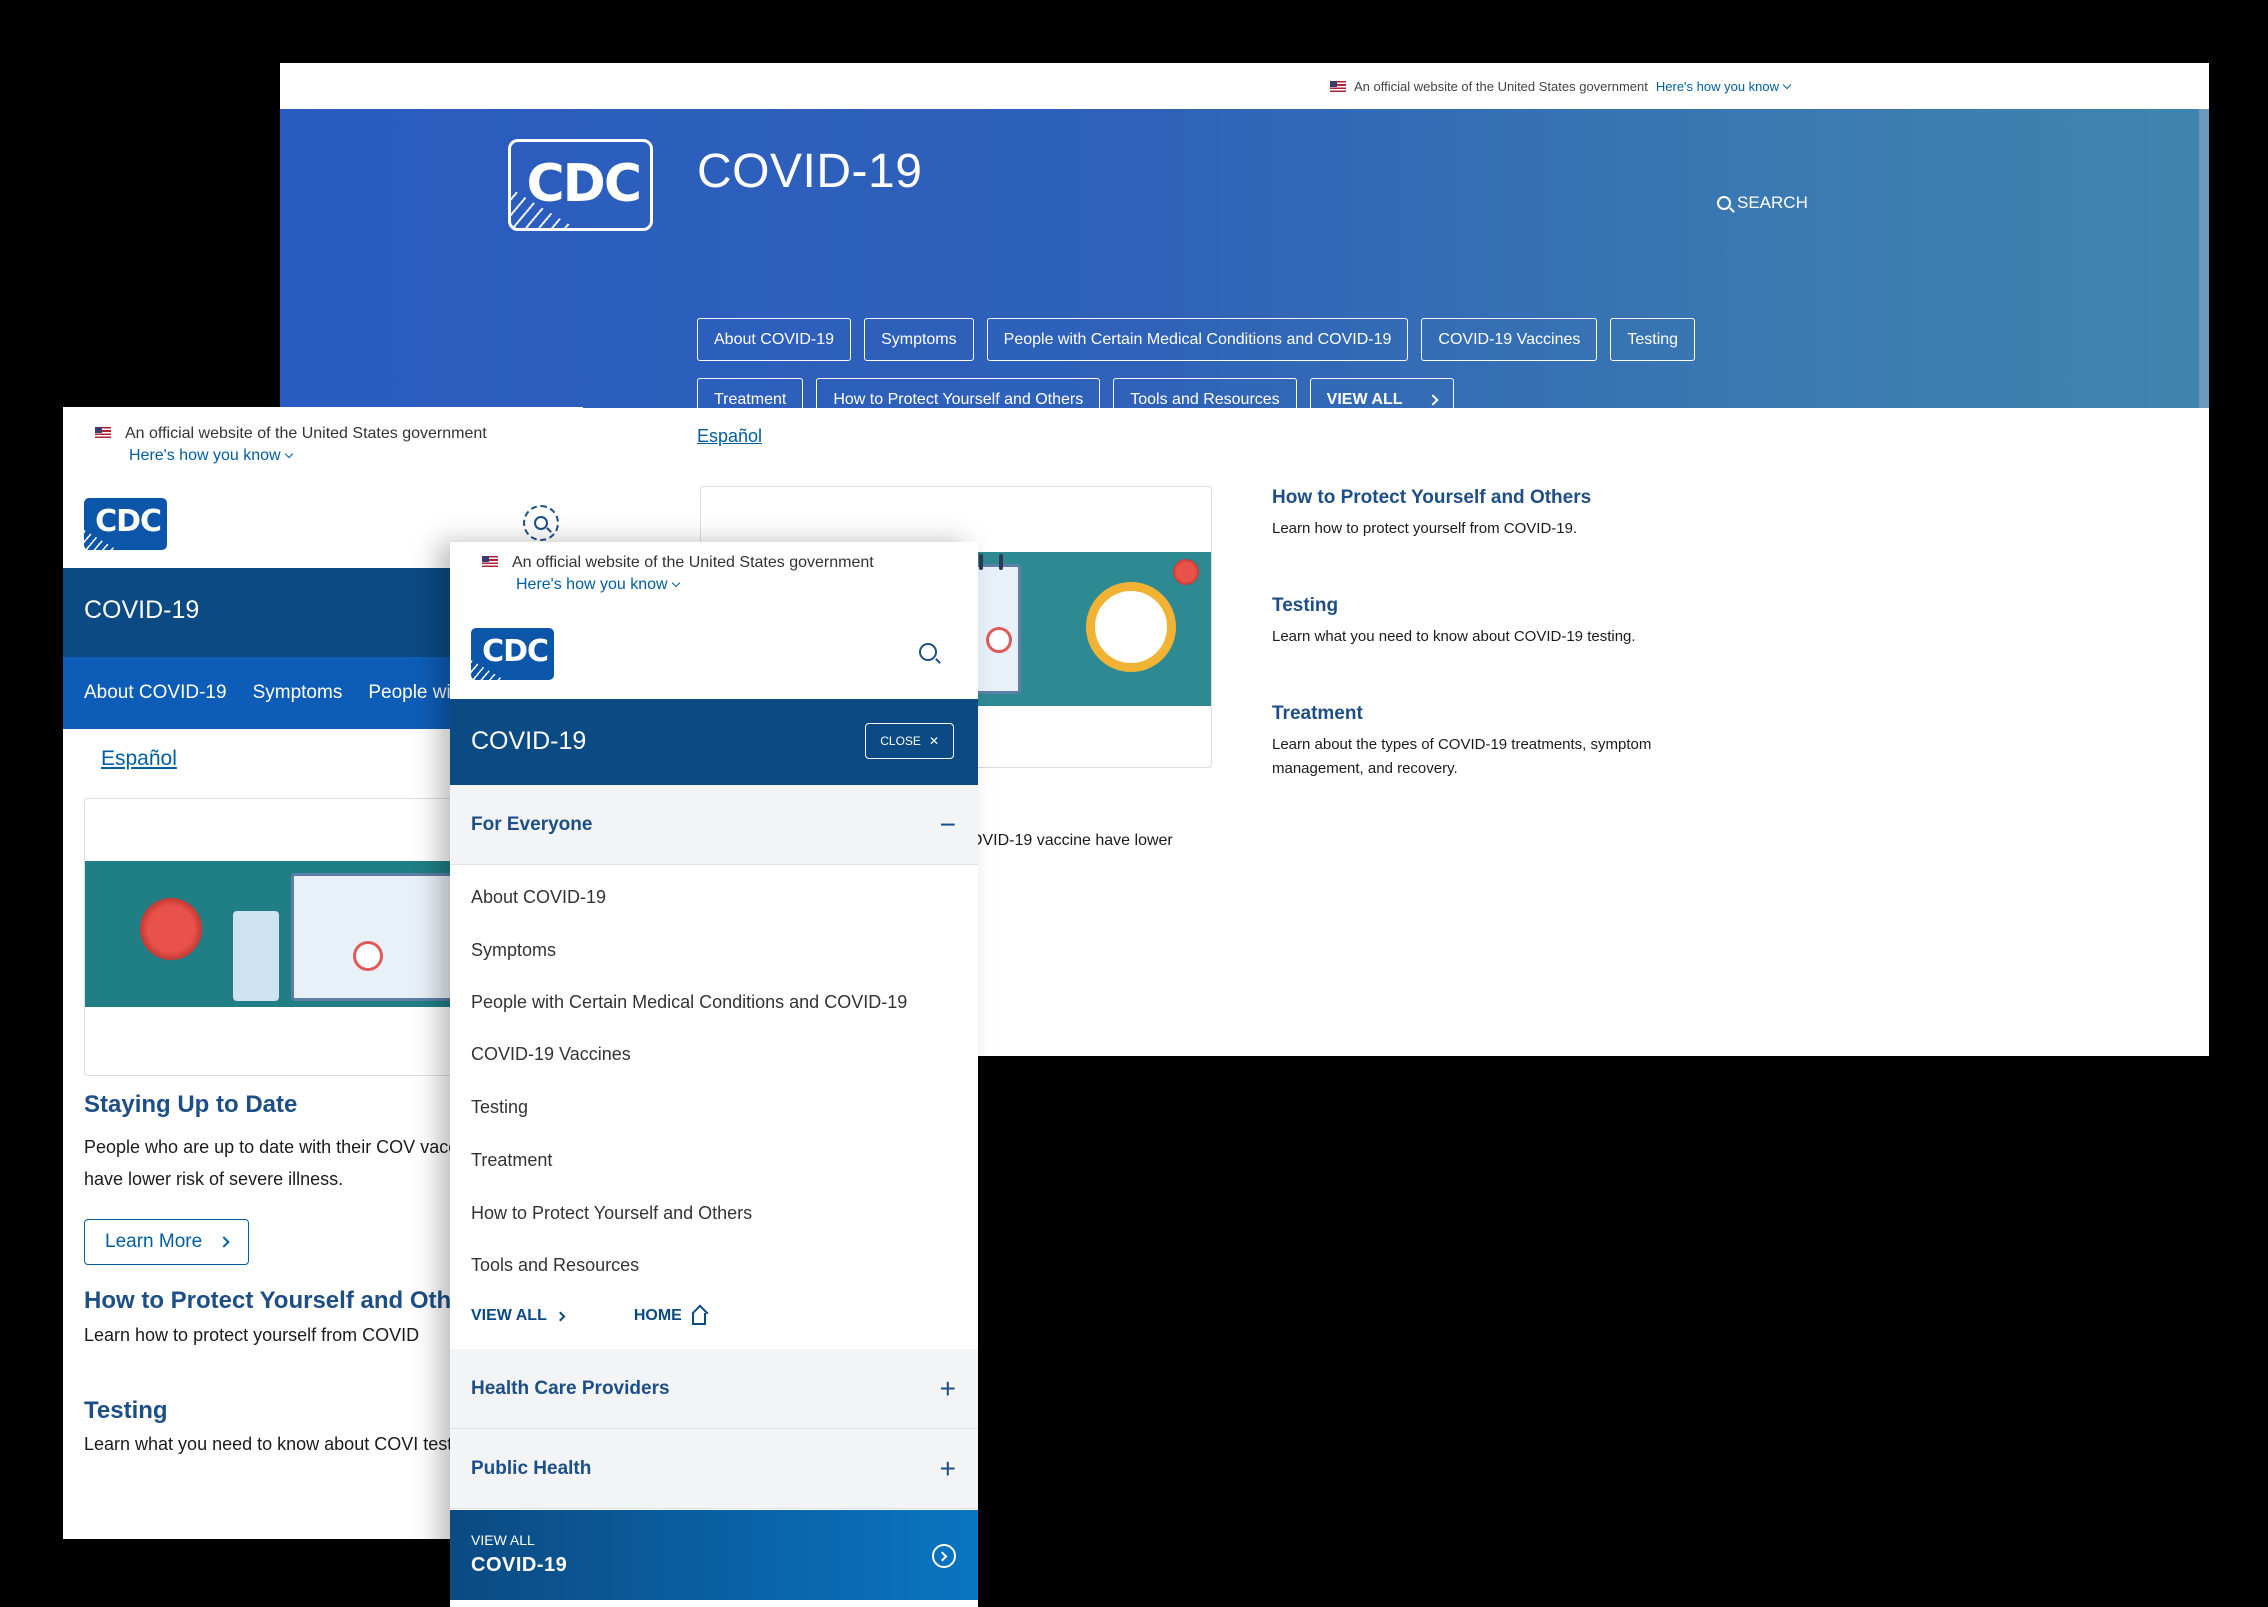  Describe the element at coordinates (1487, 498) in the screenshot. I see `side-link-title: How to Protect Yourself and Others` at that location.